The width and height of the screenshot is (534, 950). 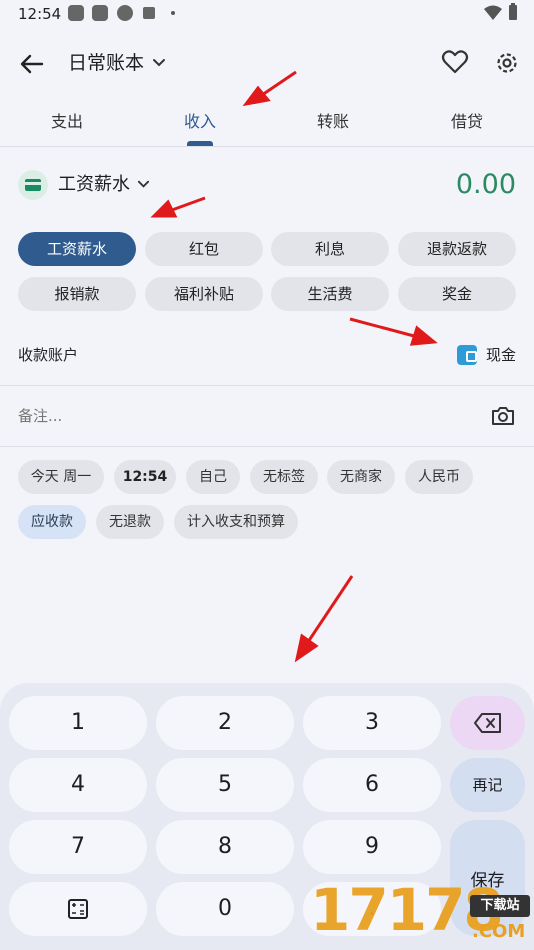 I want to click on watermark-tag: 下载站, so click(x=500, y=906).